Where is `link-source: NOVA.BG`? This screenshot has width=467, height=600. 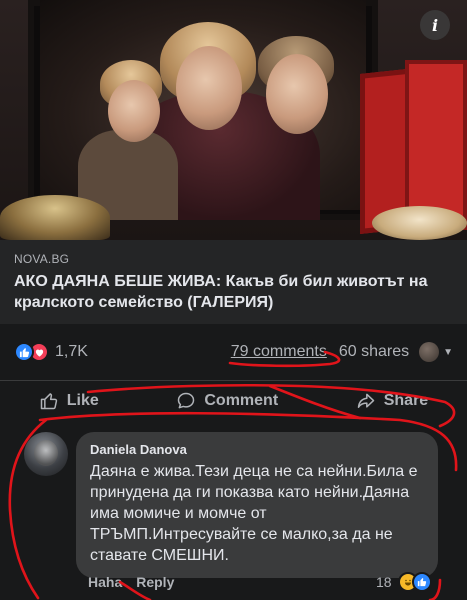 link-source: NOVA.BG is located at coordinates (42, 259).